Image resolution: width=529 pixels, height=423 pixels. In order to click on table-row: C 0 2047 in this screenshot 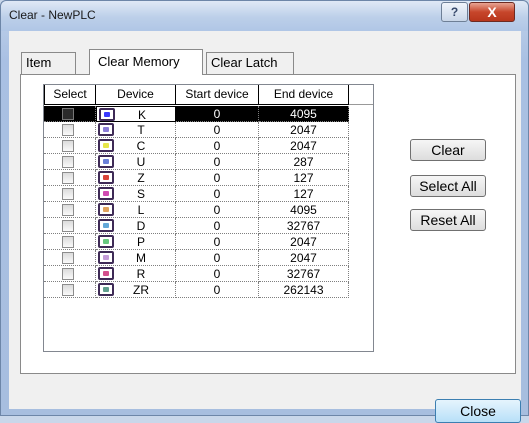, I will do `click(208, 146)`.